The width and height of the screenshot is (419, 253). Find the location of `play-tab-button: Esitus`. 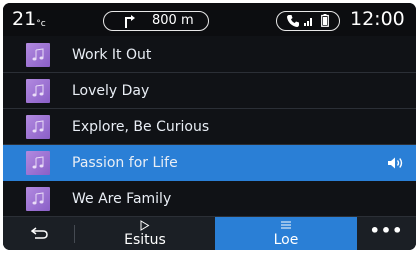

play-tab-button: Esitus is located at coordinates (145, 233).